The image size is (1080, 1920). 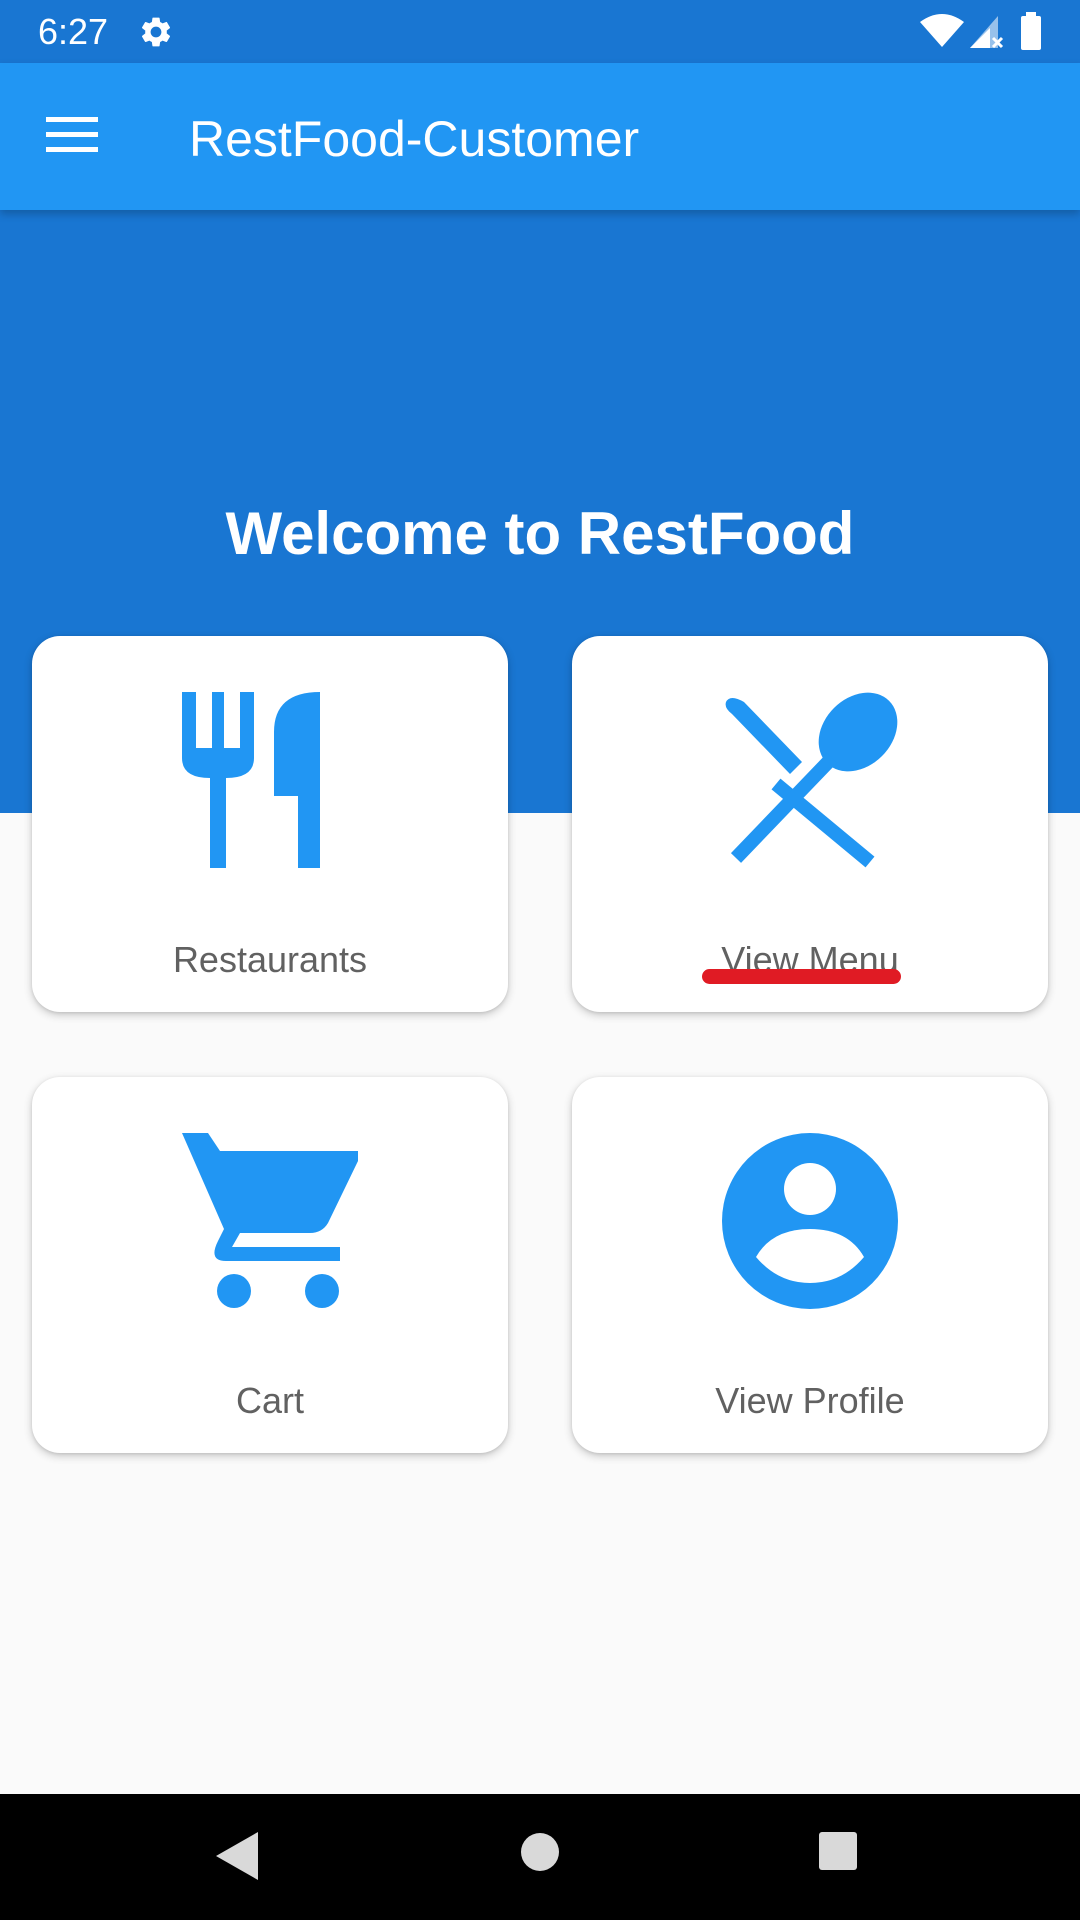 What do you see at coordinates (540, 533) in the screenshot?
I see `welcome-heading: Welcome to RestFood` at bounding box center [540, 533].